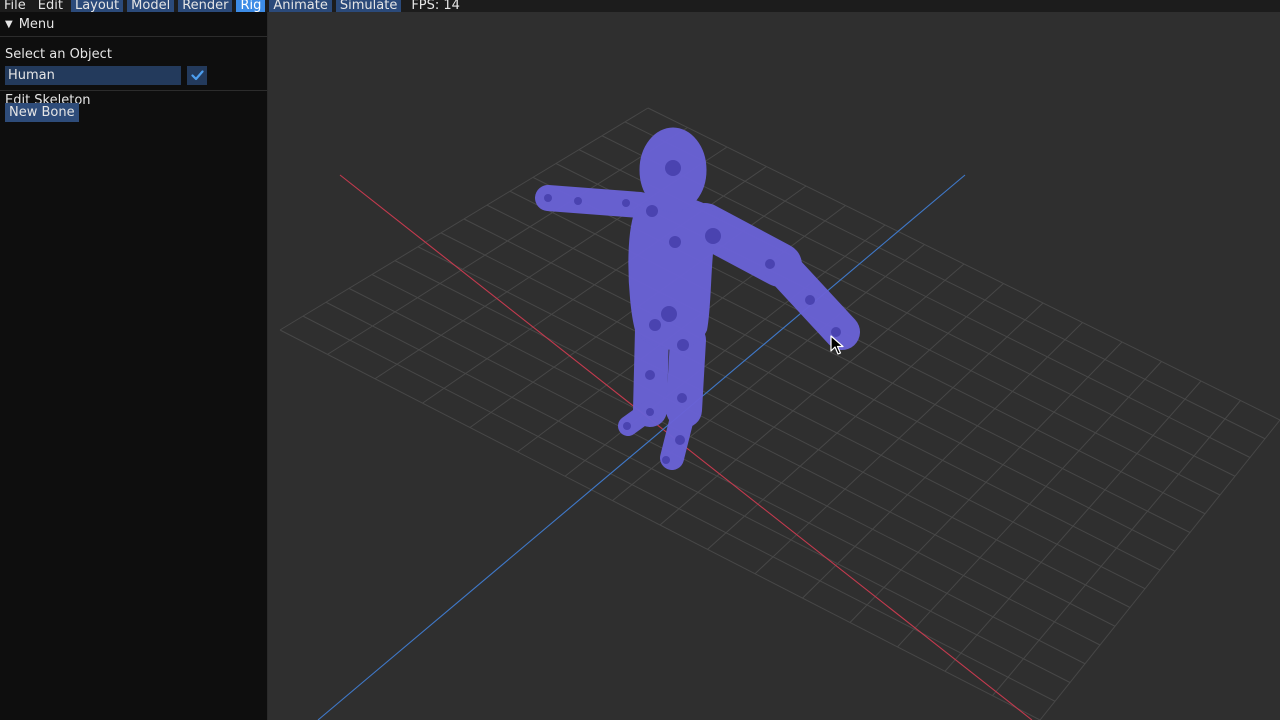 The width and height of the screenshot is (1280, 720). What do you see at coordinates (93, 75) in the screenshot?
I see `object-select: Human` at bounding box center [93, 75].